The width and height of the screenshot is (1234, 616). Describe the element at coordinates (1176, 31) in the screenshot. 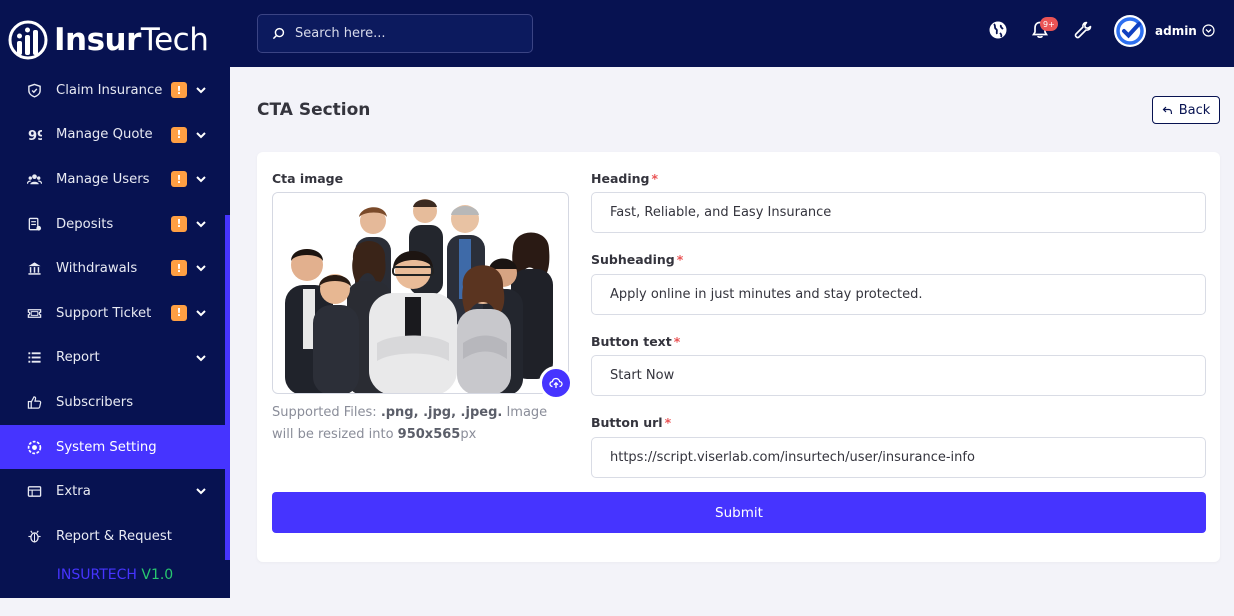

I see `admin-name: admin` at that location.